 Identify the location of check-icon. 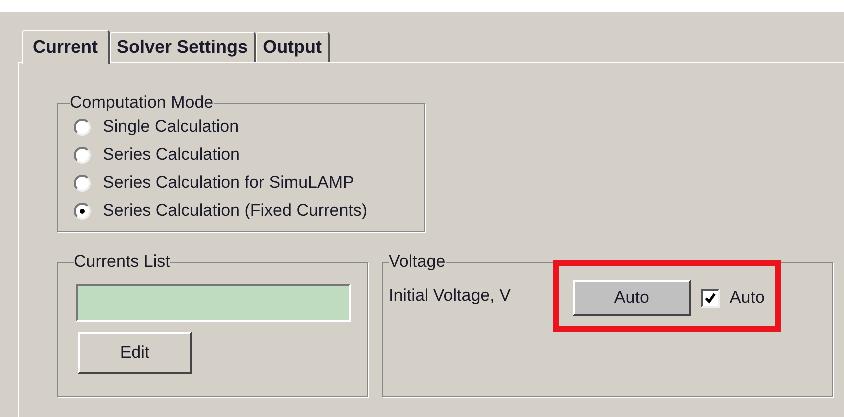
(710, 298).